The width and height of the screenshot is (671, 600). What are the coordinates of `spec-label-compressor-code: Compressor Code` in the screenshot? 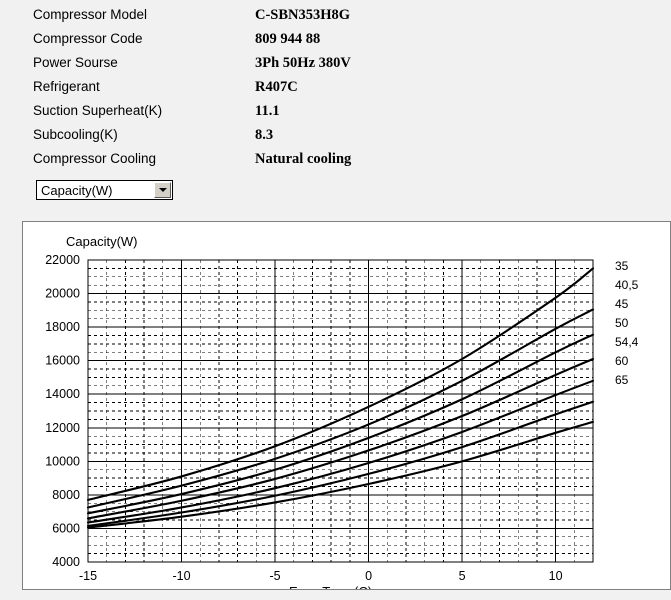 It's located at (88, 38).